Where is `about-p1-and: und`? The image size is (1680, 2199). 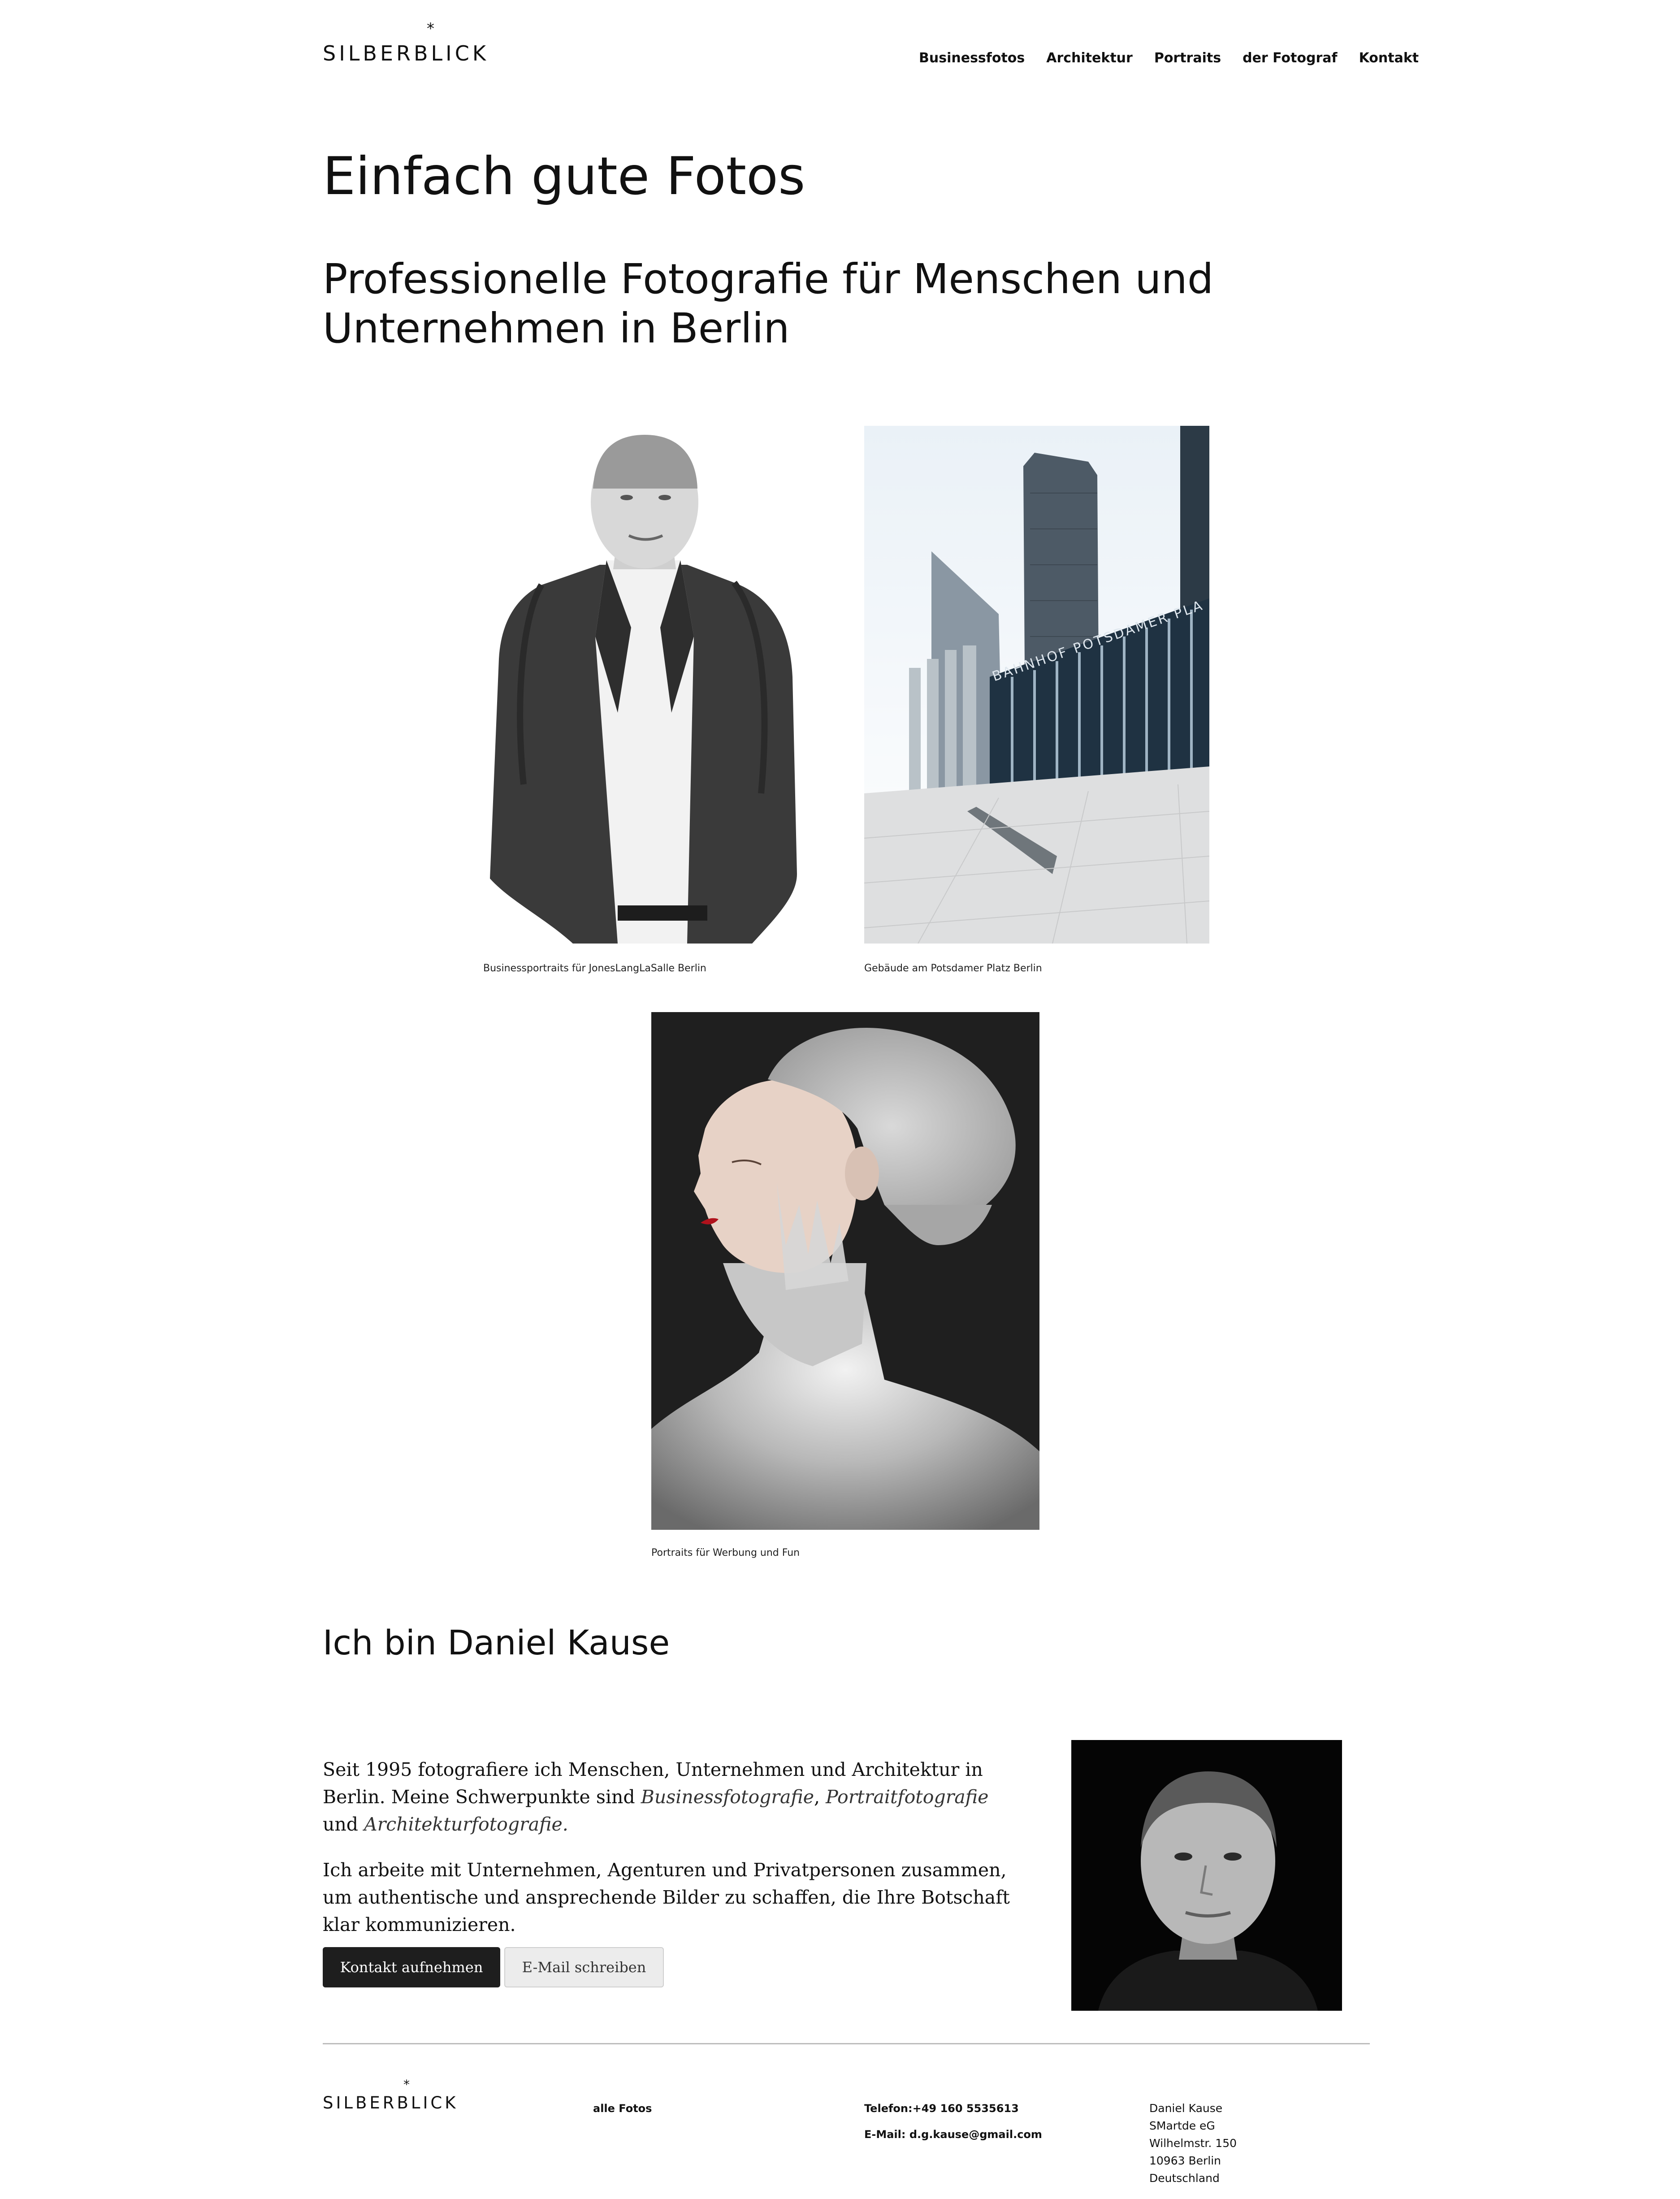
about-p1-and: und is located at coordinates (343, 1824).